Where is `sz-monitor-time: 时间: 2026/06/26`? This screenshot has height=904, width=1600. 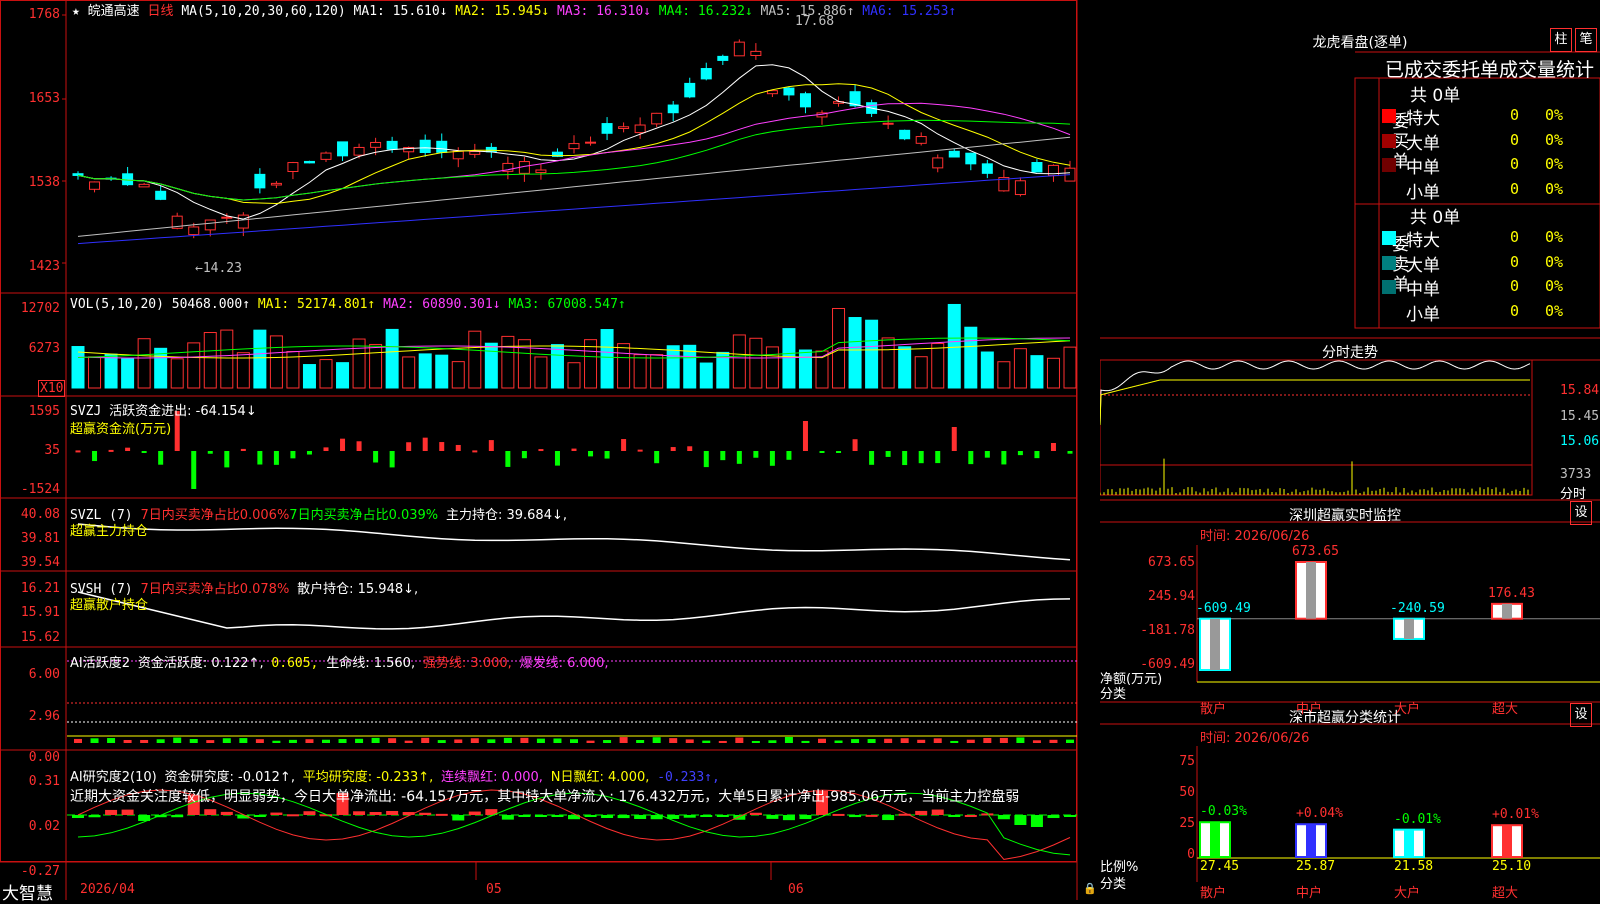
sz-monitor-time: 时间: 2026/06/26 is located at coordinates (1255, 536).